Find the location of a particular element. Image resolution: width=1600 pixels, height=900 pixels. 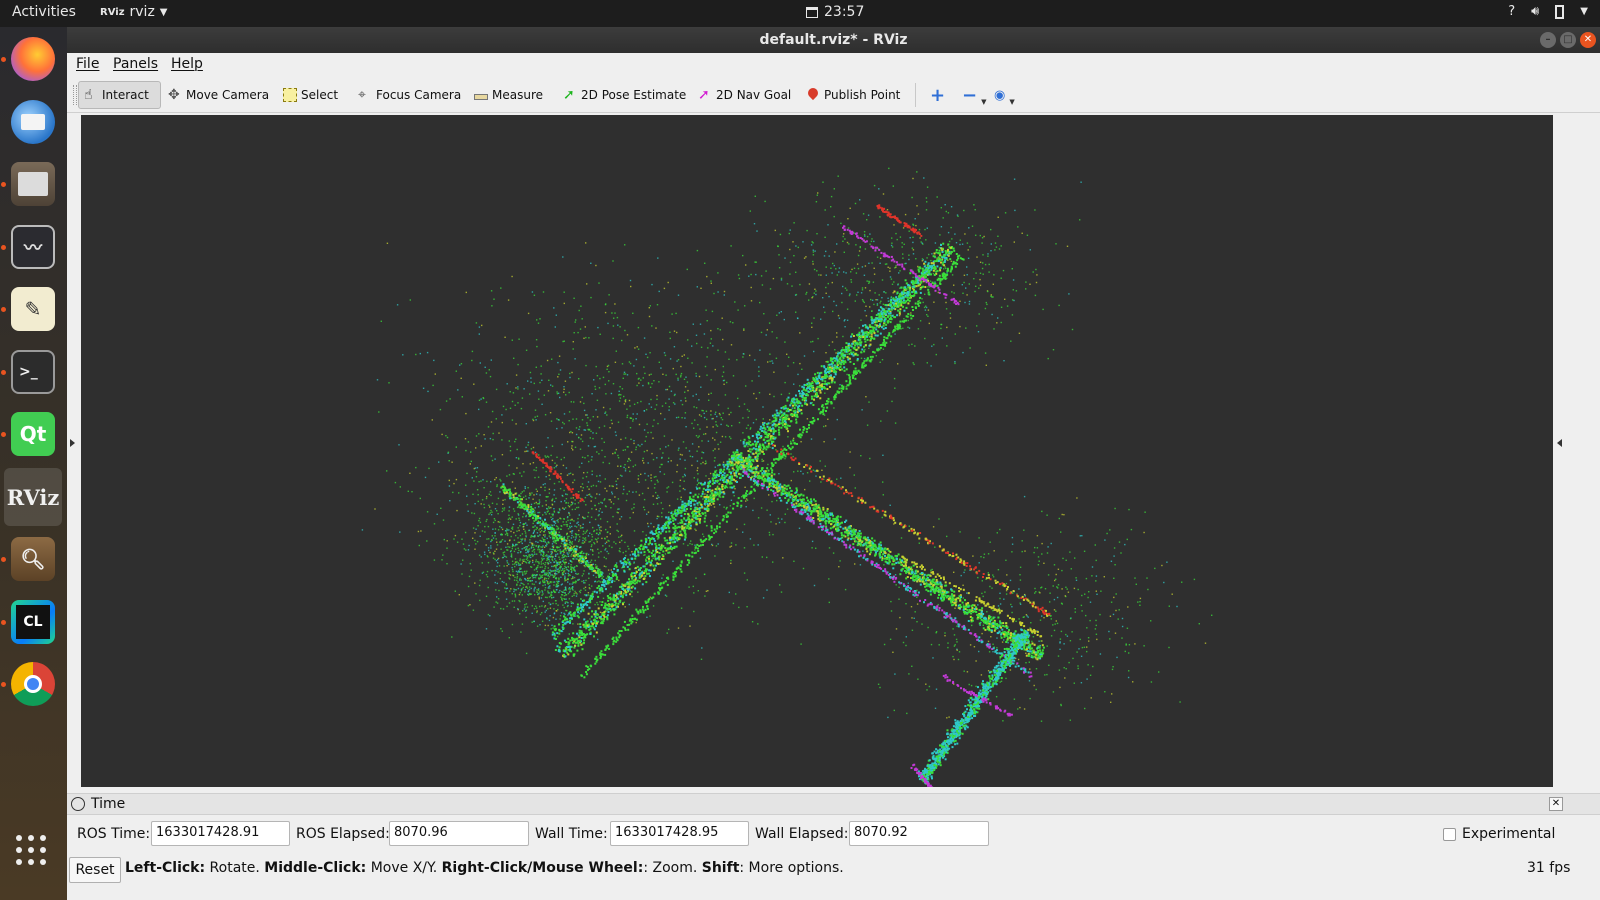

wall-time-field: 1633017428.95 is located at coordinates (679, 833).